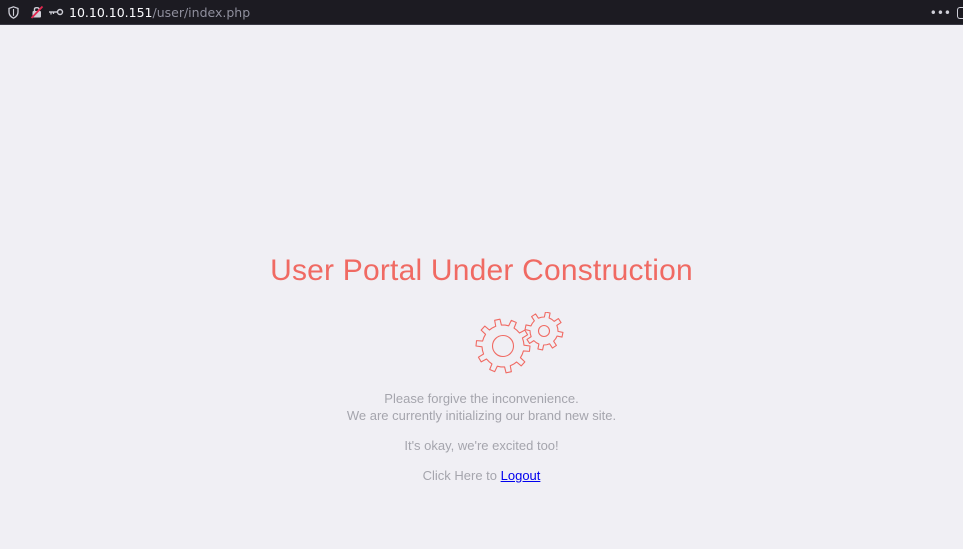 Image resolution: width=963 pixels, height=549 pixels. Describe the element at coordinates (37, 12) in the screenshot. I see `insecure-lock-icon` at that location.